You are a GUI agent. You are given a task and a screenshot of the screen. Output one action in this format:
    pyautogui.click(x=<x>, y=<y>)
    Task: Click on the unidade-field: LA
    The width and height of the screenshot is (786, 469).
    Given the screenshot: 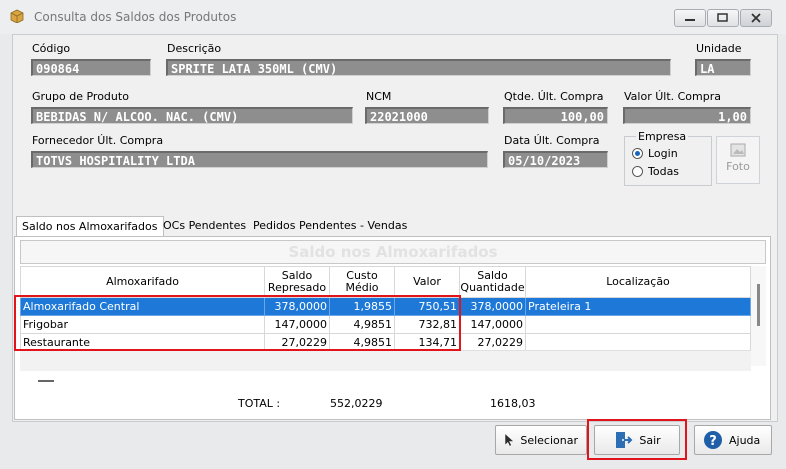 What is the action you would take?
    pyautogui.click(x=723, y=67)
    